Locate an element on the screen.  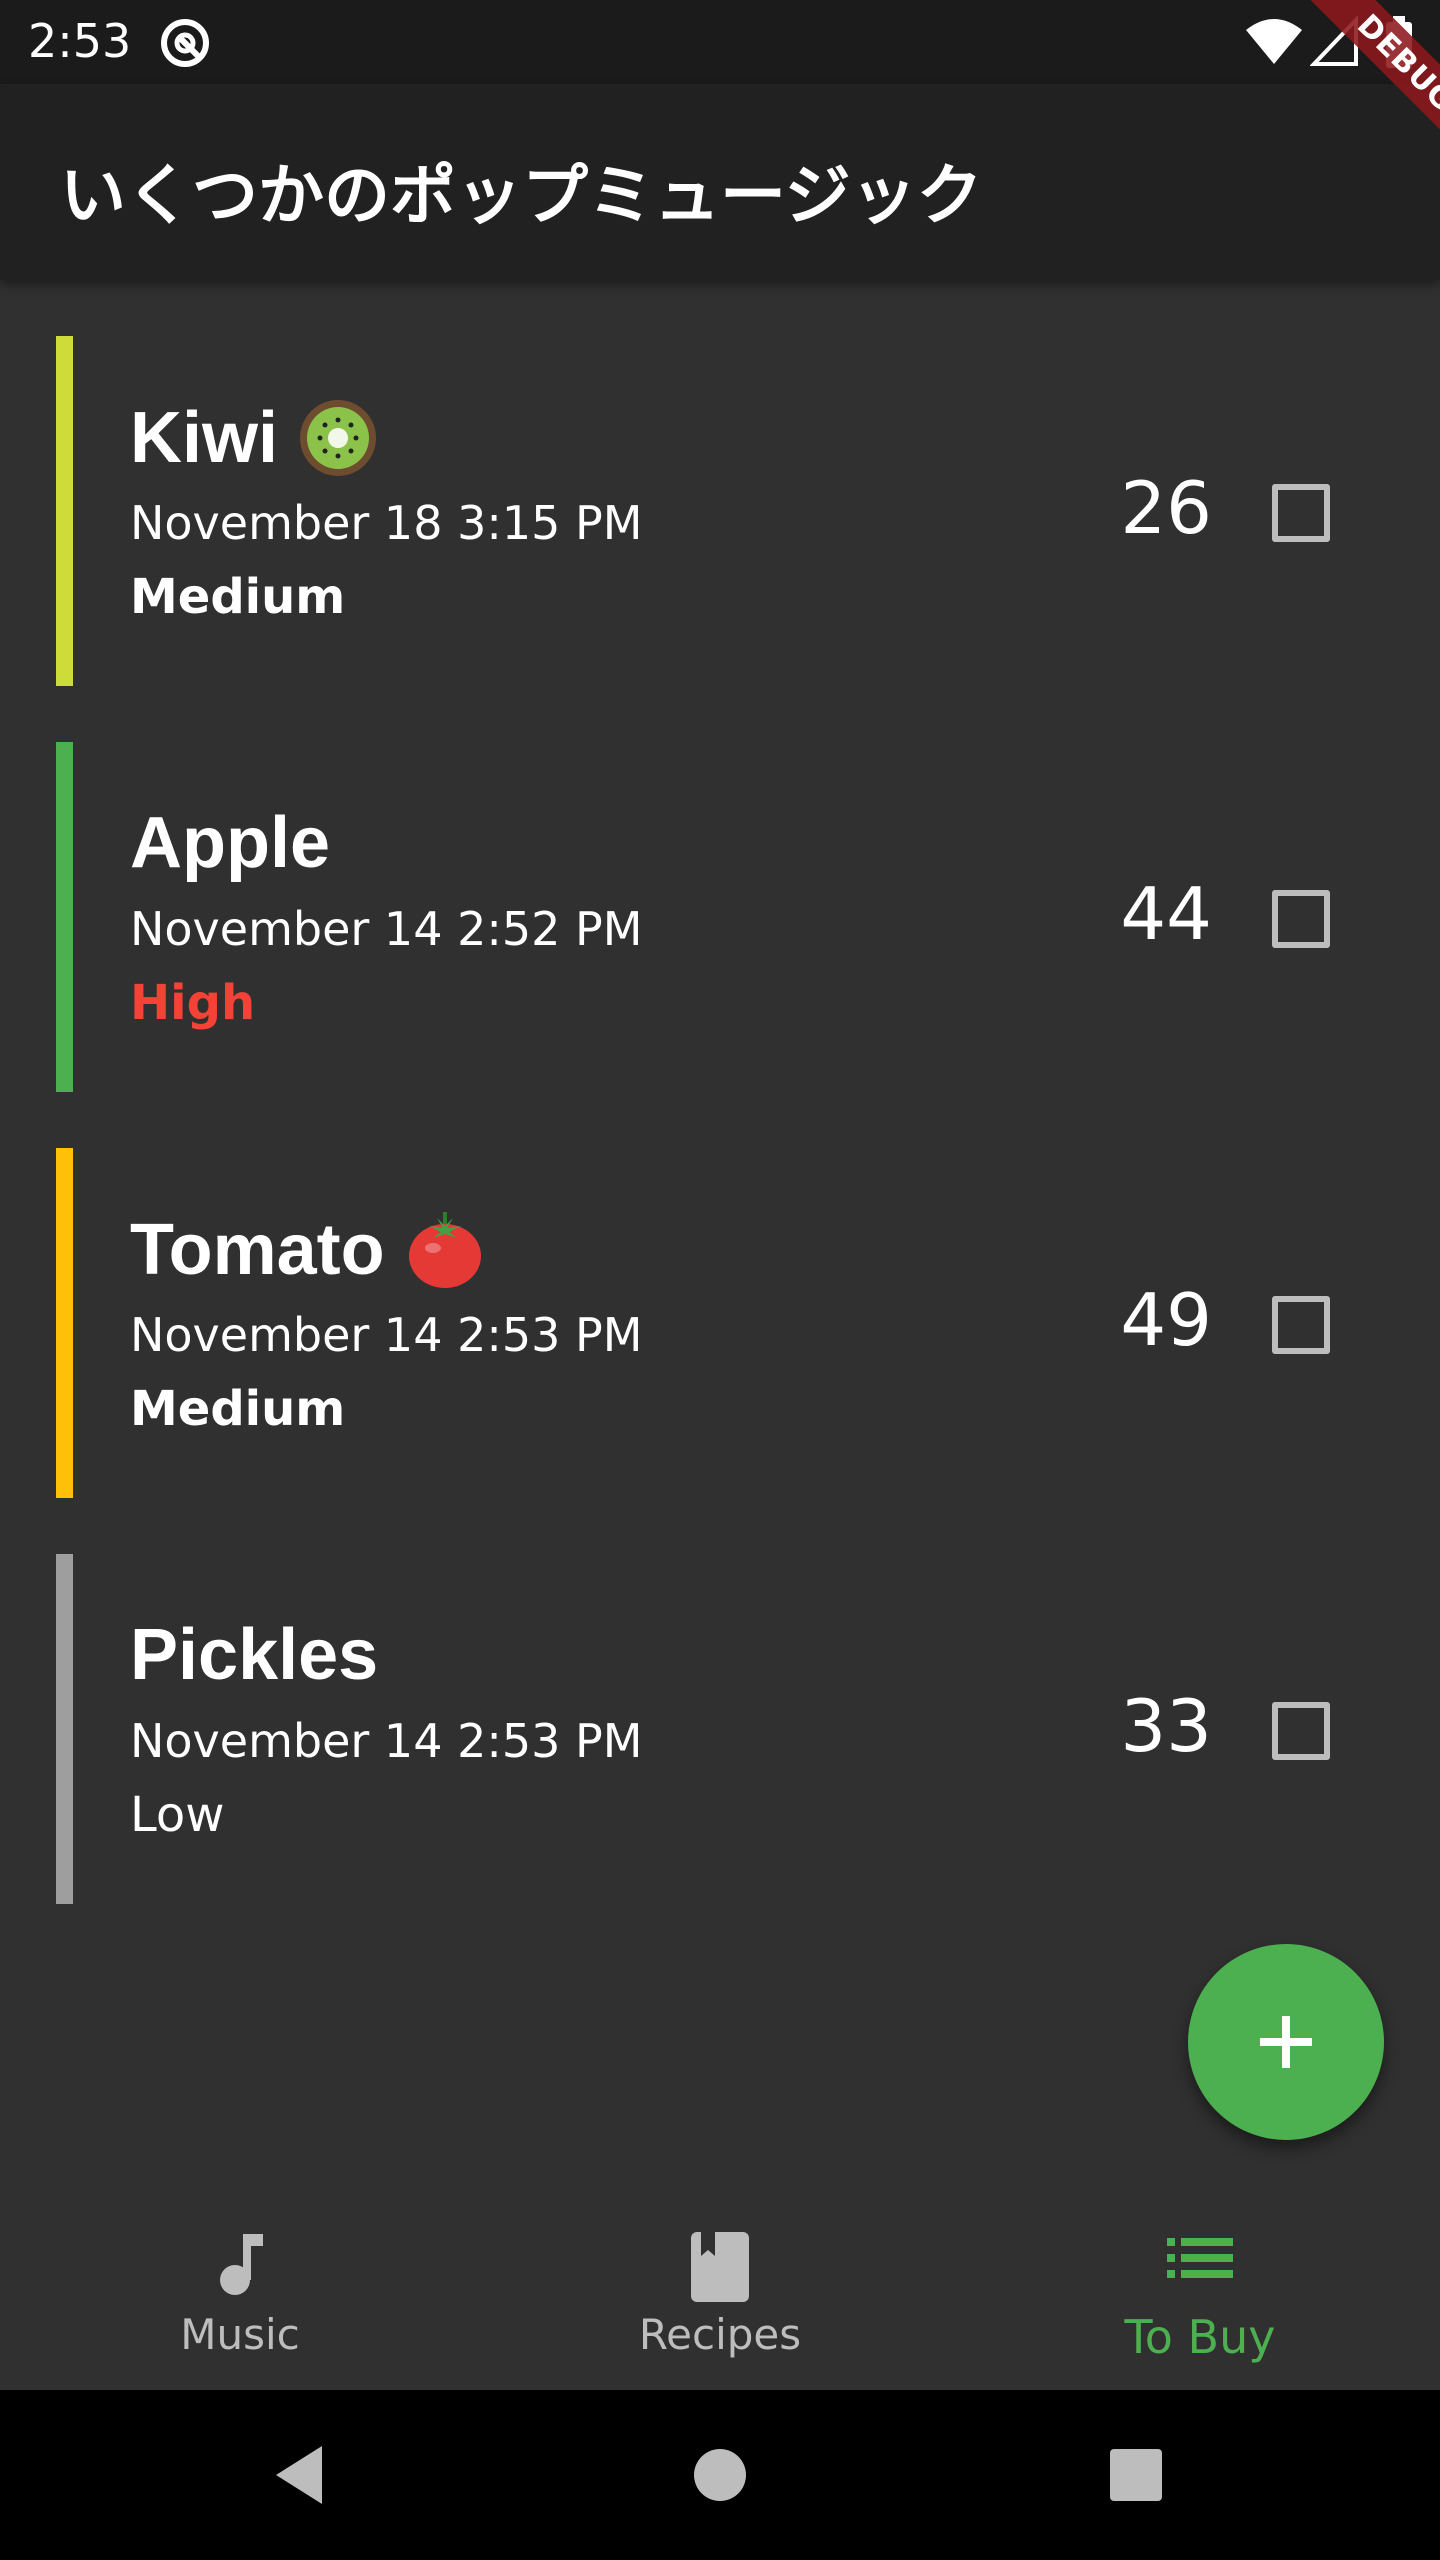
item-priority: High is located at coordinates (193, 1003).